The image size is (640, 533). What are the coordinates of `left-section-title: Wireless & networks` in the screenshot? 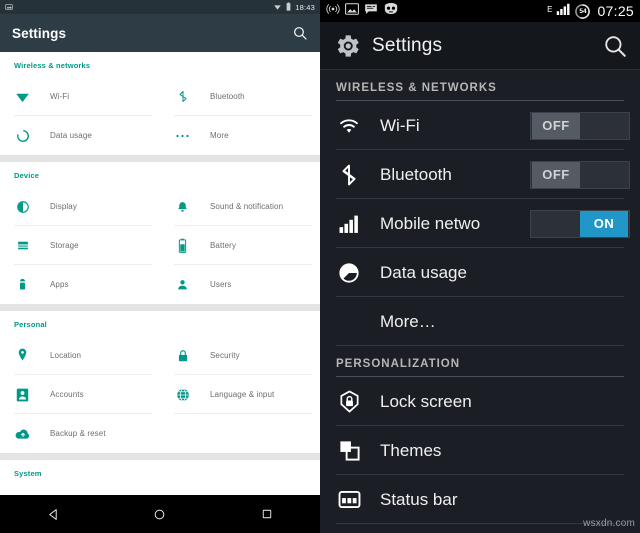 It's located at (52, 65).